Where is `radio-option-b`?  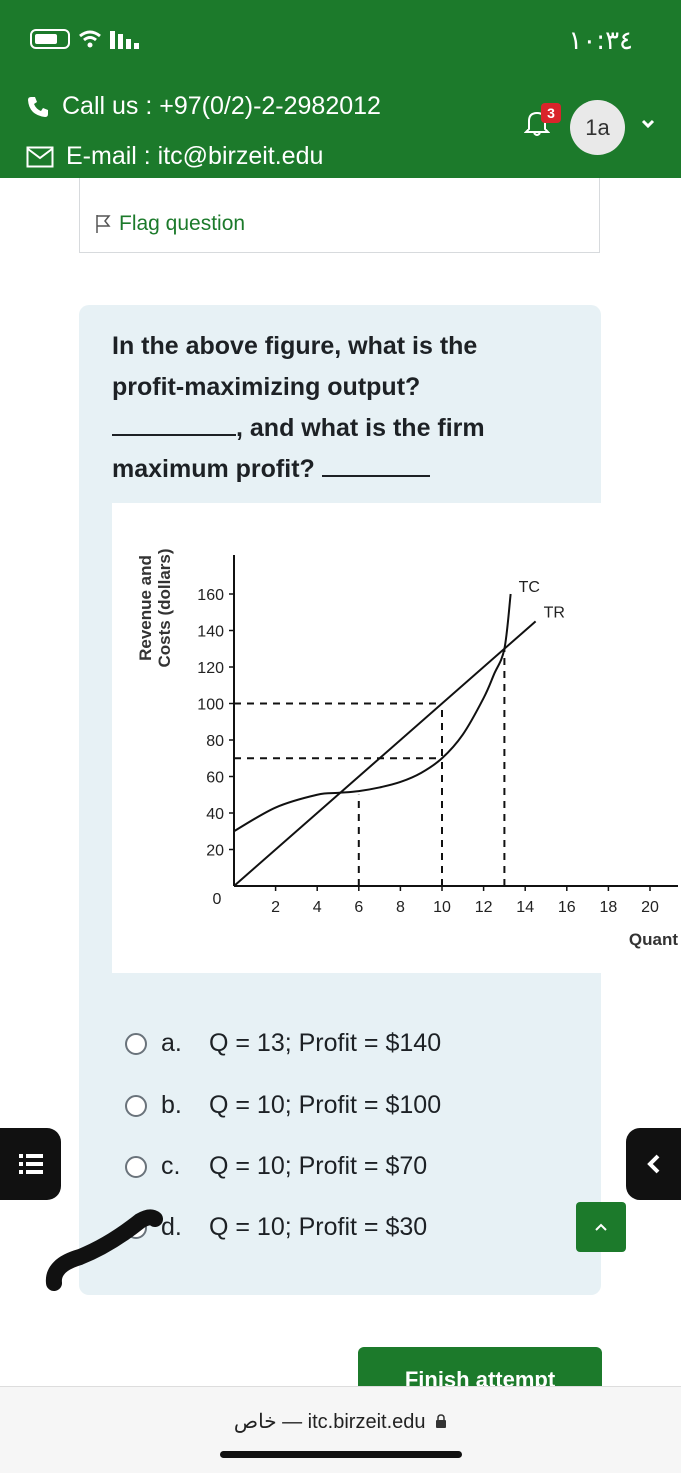 radio-option-b is located at coordinates (136, 1105).